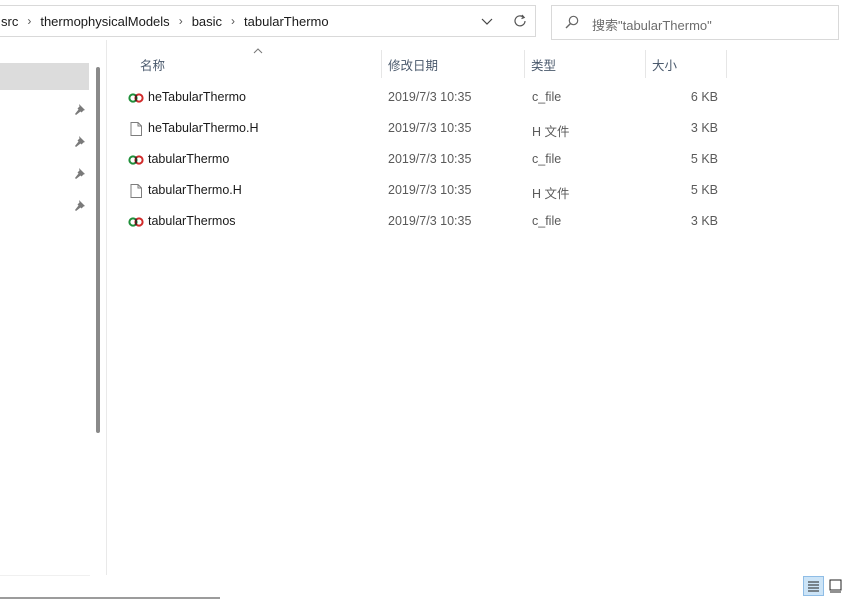 This screenshot has height=599, width=842. What do you see at coordinates (104, 21) in the screenshot?
I see `breadcrumb-thermophysicalmodels: thermophysicalModels` at bounding box center [104, 21].